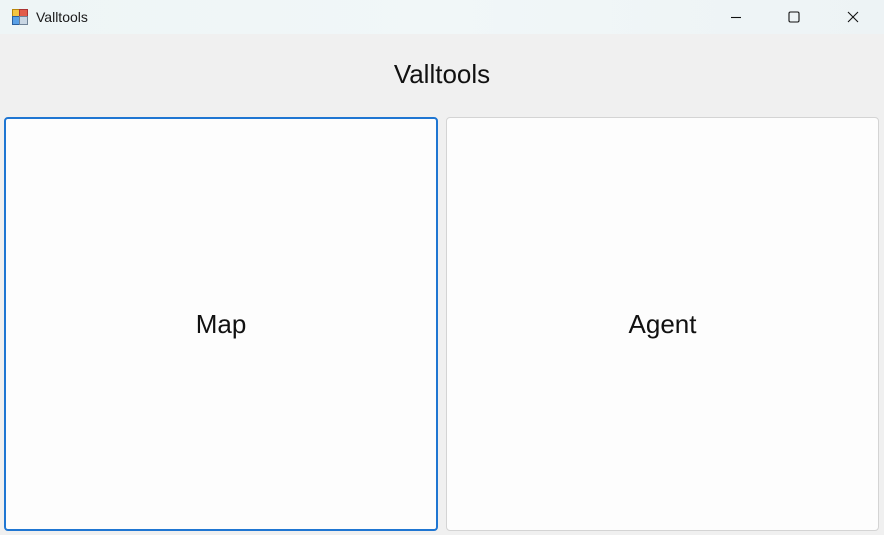 The image size is (884, 535). I want to click on app-window-icon, so click(20, 17).